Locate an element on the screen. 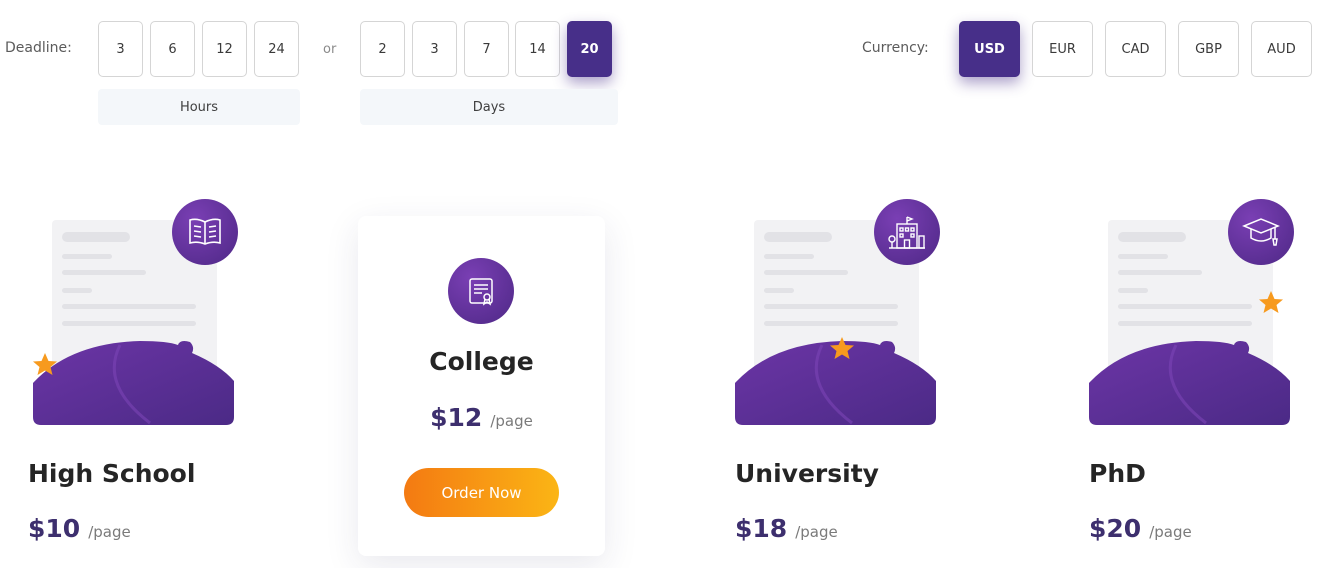 Image resolution: width=1321 pixels, height=568 pixels. deadline-hours-3-button: 3 is located at coordinates (120, 49).